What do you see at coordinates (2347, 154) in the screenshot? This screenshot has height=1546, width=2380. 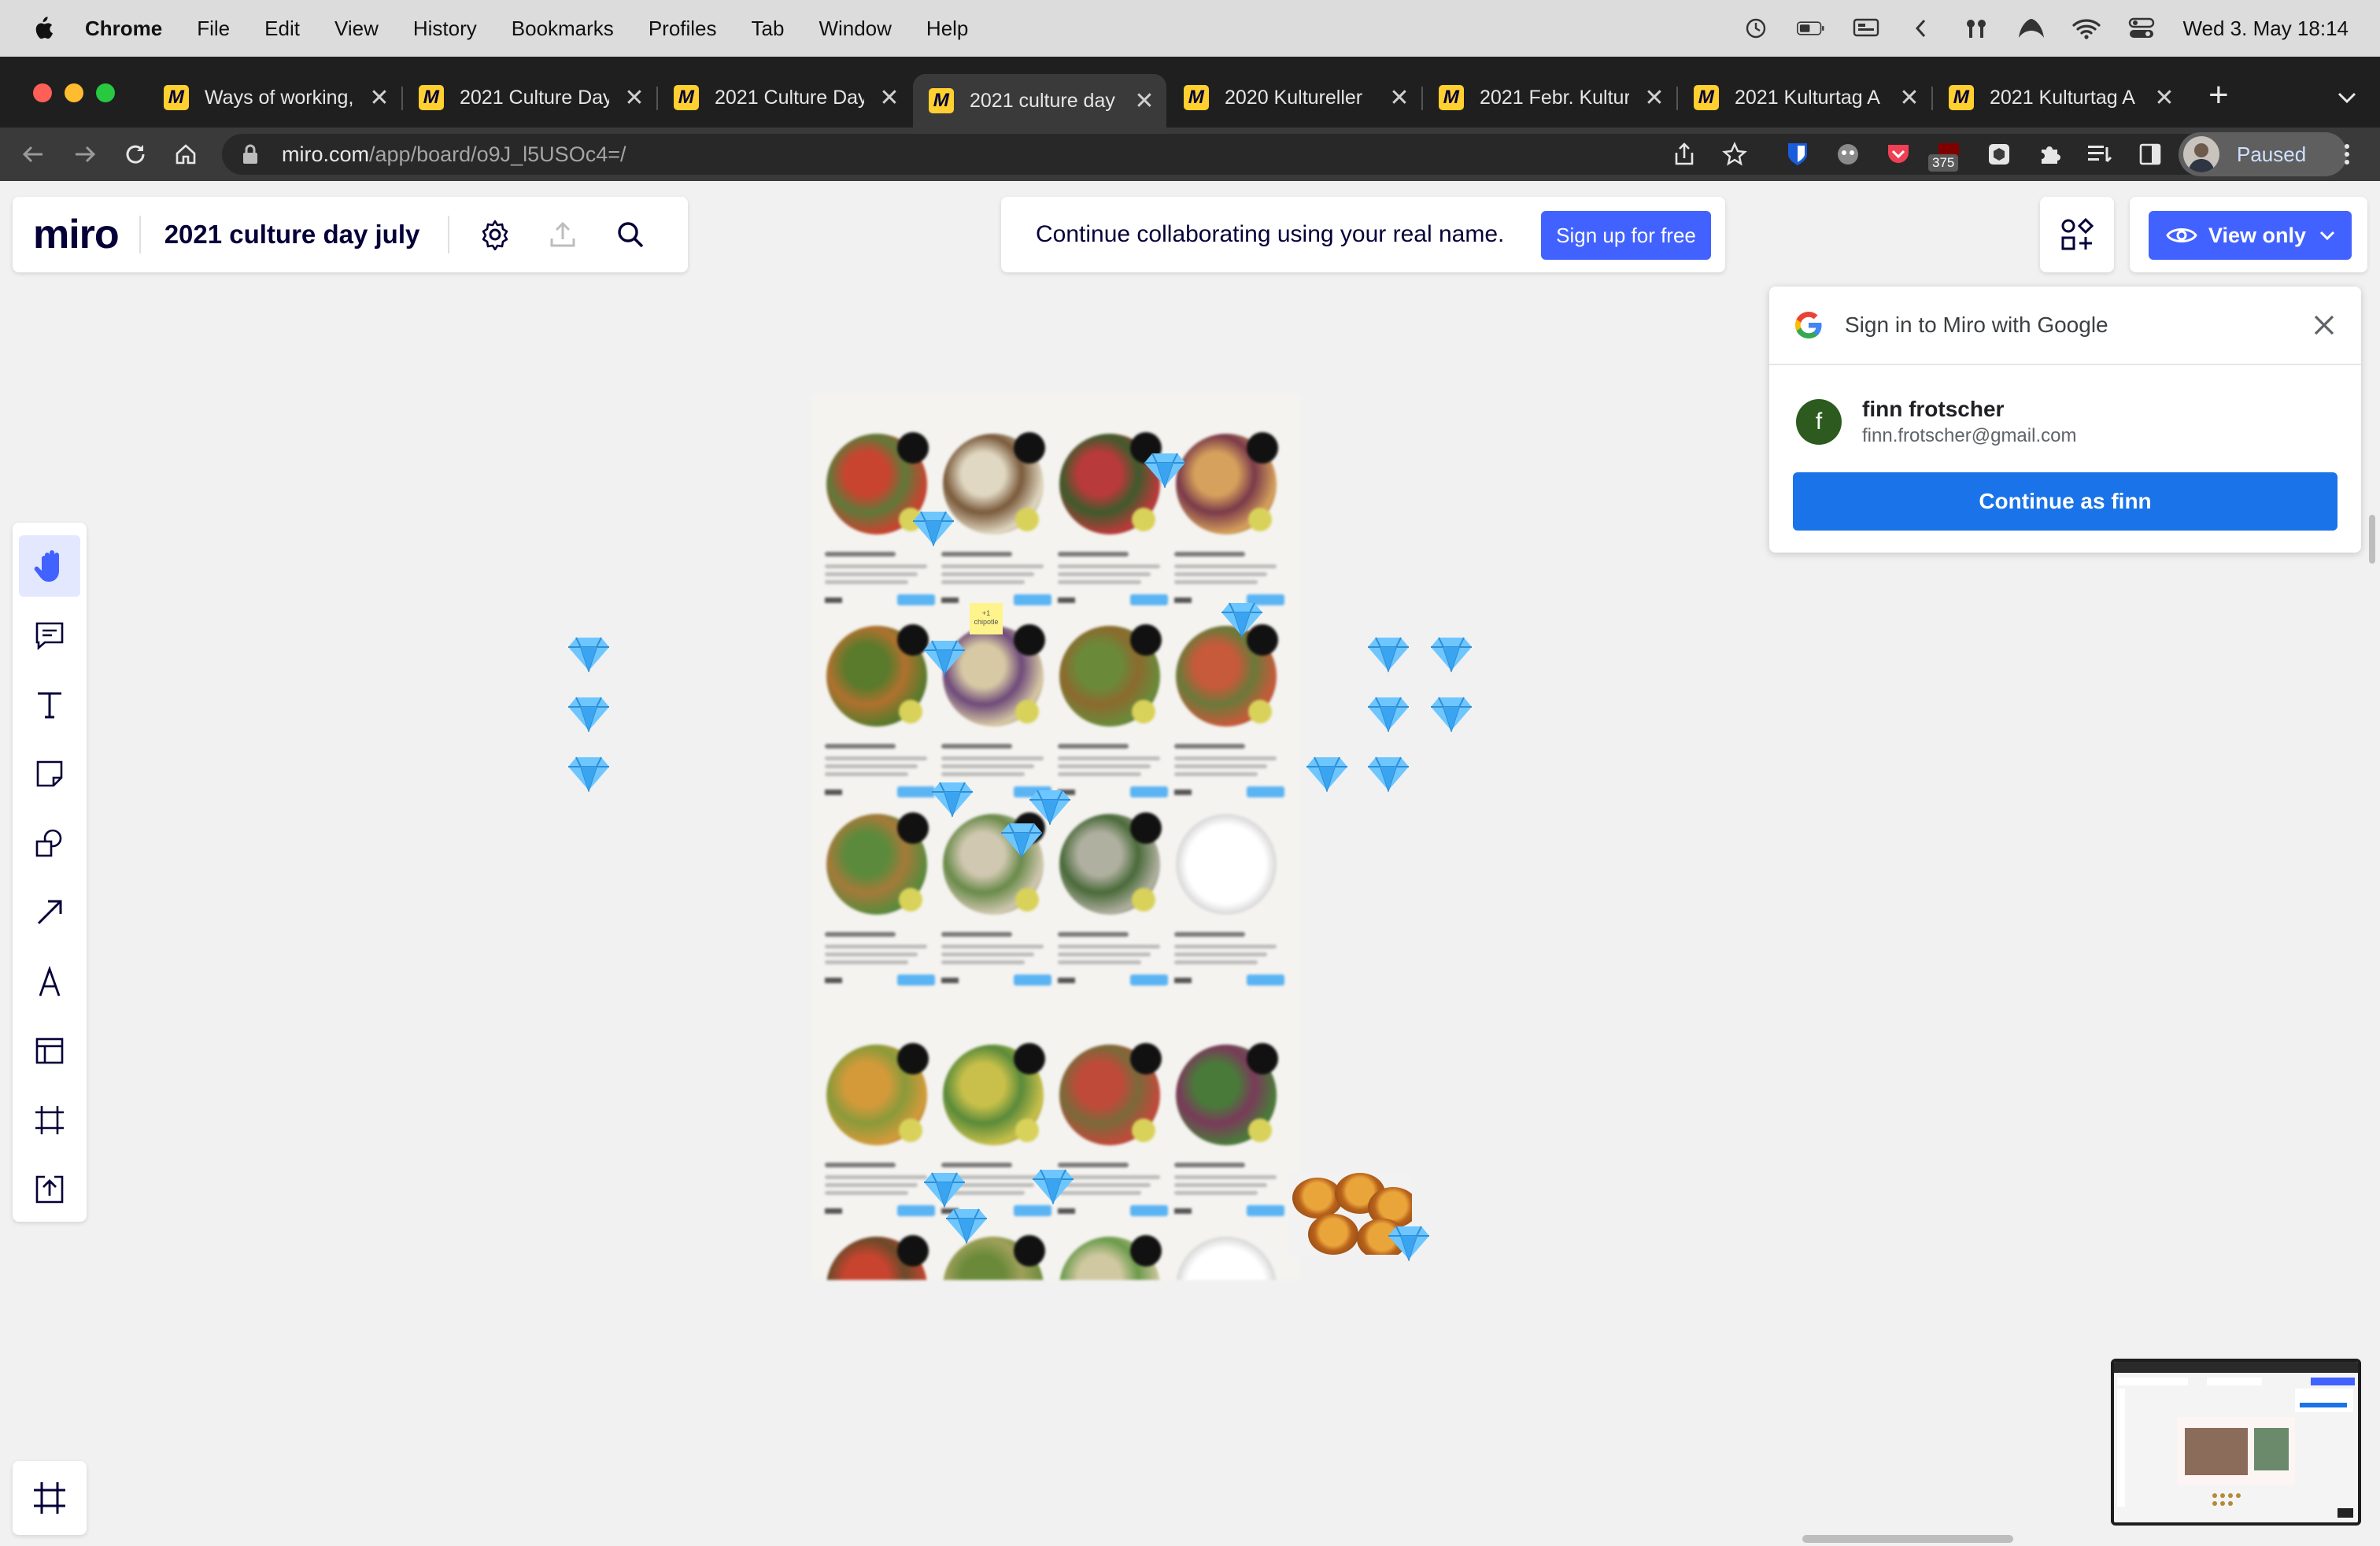 I see `chrome-menu-icon` at bounding box center [2347, 154].